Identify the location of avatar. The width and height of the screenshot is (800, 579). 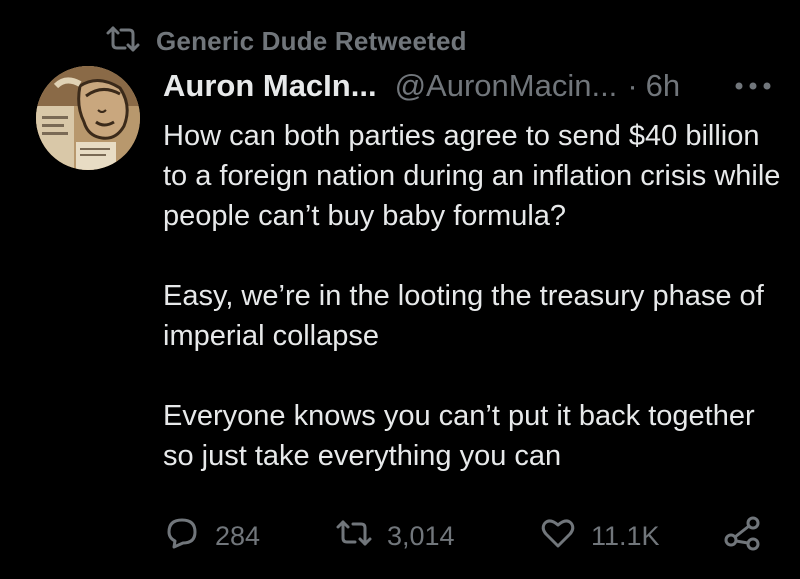
(88, 118).